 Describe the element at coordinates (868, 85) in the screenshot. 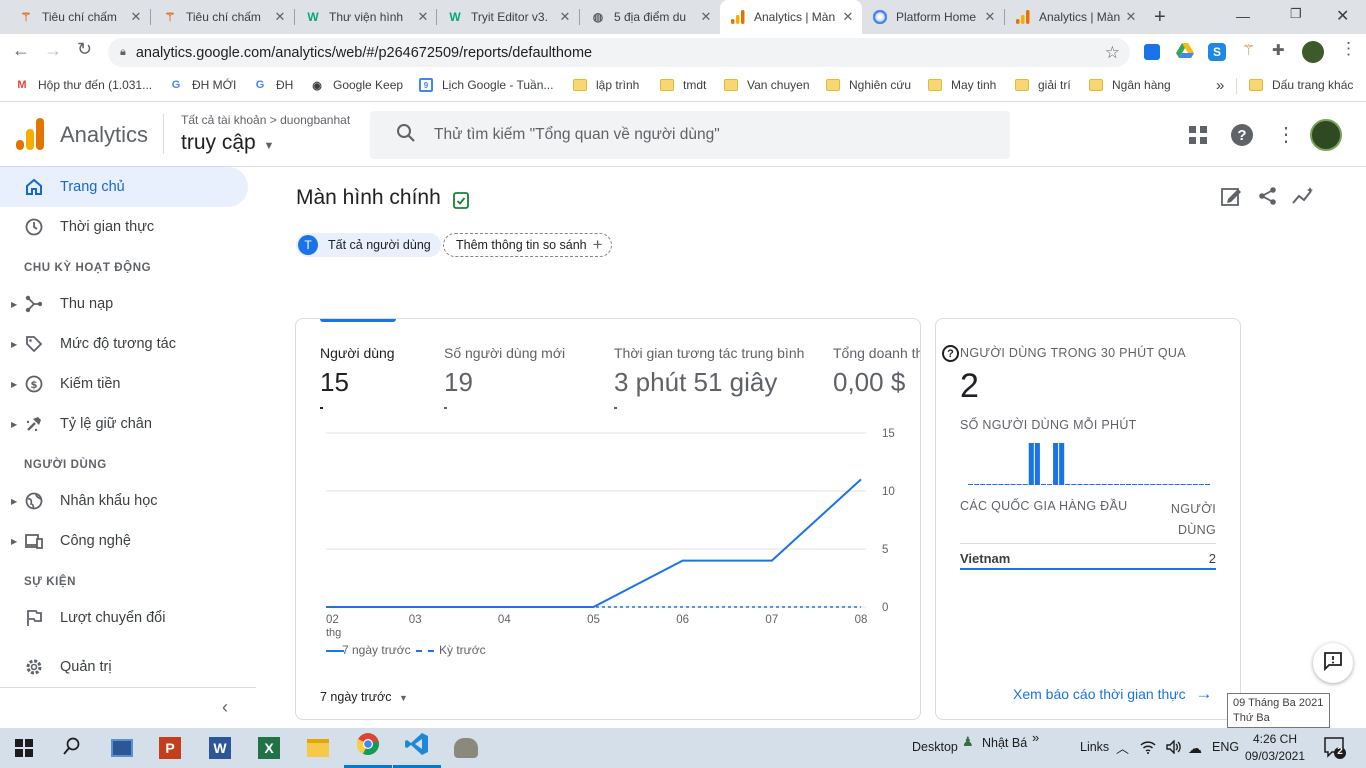

I see `bookmark-folder: Nghiên cứu` at that location.